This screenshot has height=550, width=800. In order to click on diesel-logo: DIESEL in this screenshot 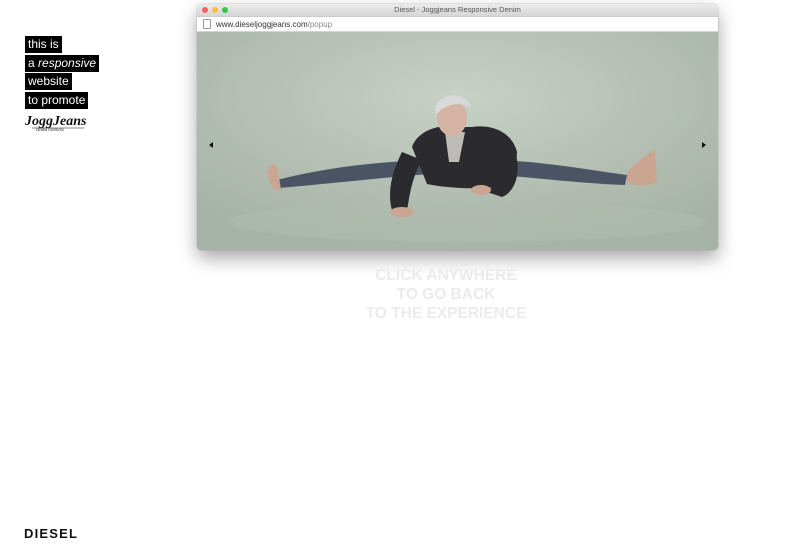, I will do `click(51, 533)`.